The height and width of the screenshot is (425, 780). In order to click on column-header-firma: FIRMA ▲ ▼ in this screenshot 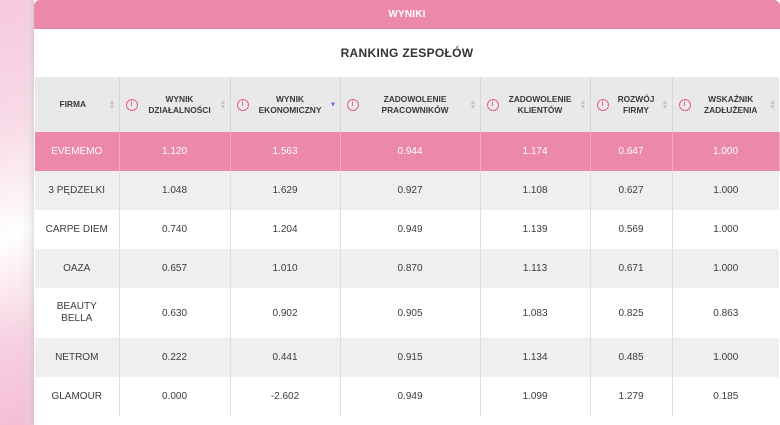, I will do `click(77, 104)`.